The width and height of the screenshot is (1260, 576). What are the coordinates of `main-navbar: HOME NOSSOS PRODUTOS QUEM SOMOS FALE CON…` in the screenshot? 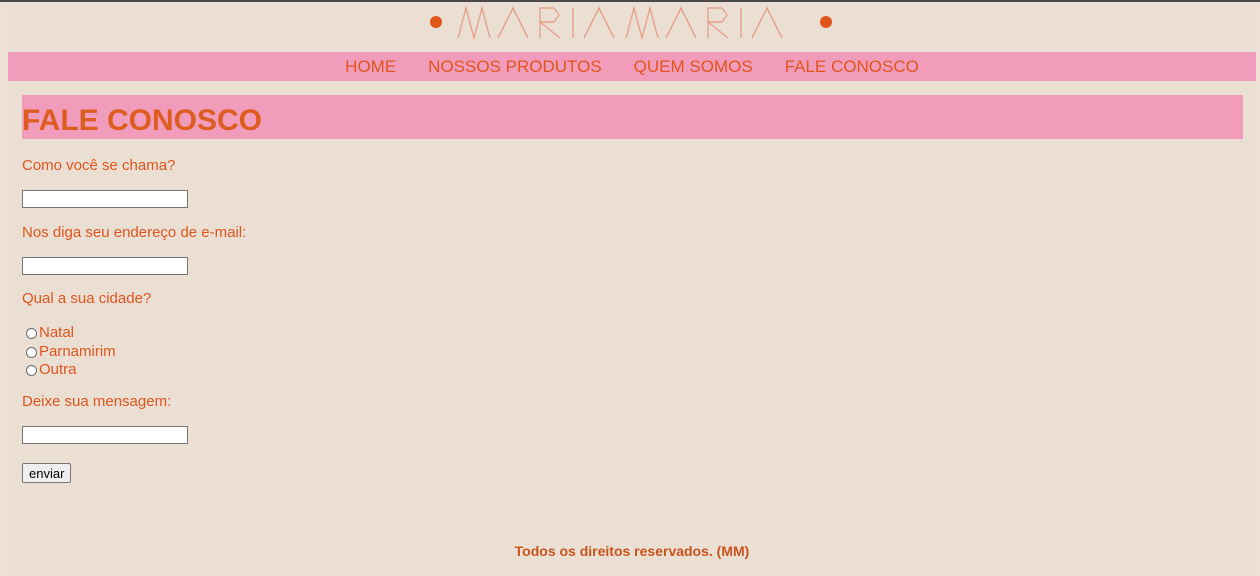 It's located at (632, 66).